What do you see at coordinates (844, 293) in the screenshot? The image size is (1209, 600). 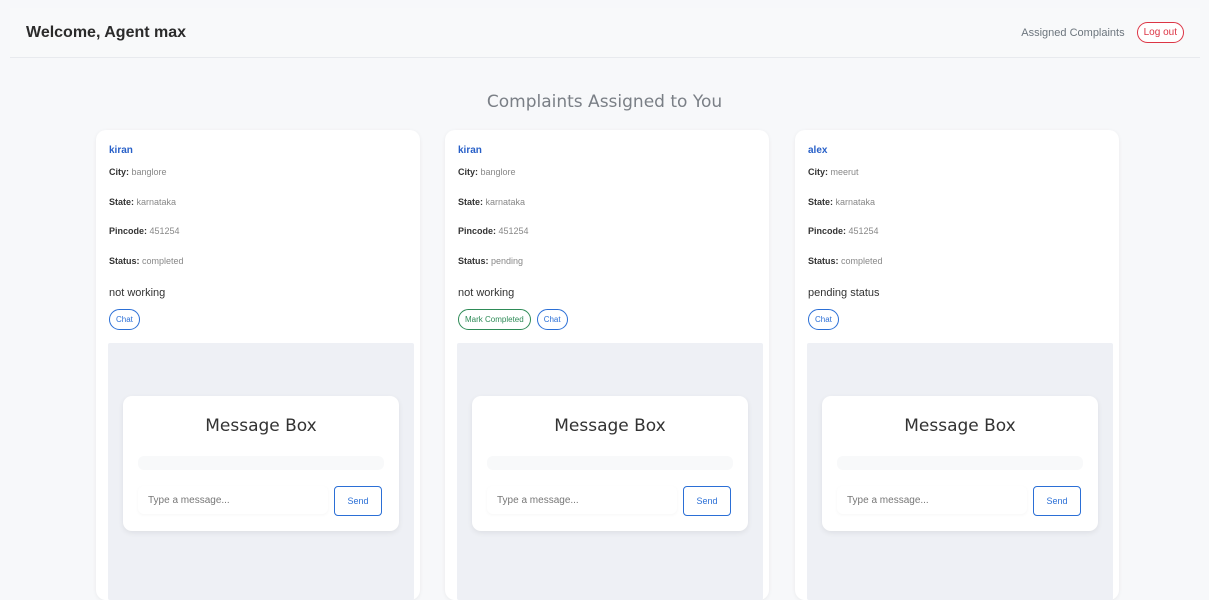 I see `complaint-description: pending status` at bounding box center [844, 293].